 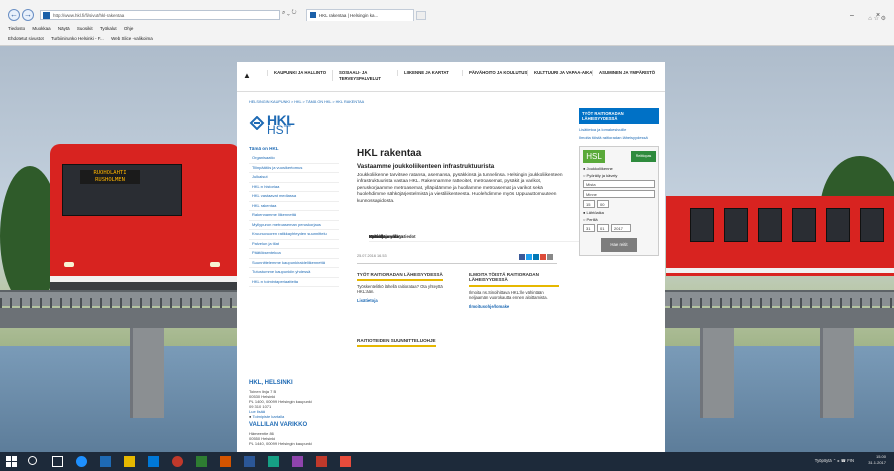 I want to click on leftnav-main-item: Palaute ja yhteystiedot, so click(x=474, y=237).